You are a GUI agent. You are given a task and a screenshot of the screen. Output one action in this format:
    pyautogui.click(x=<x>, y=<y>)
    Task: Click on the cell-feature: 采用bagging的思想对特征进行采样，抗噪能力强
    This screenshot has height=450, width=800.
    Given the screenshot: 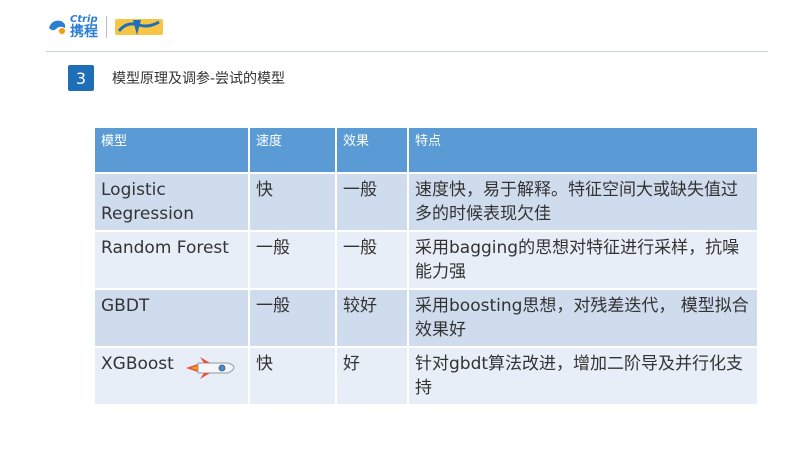 What is the action you would take?
    pyautogui.click(x=583, y=261)
    